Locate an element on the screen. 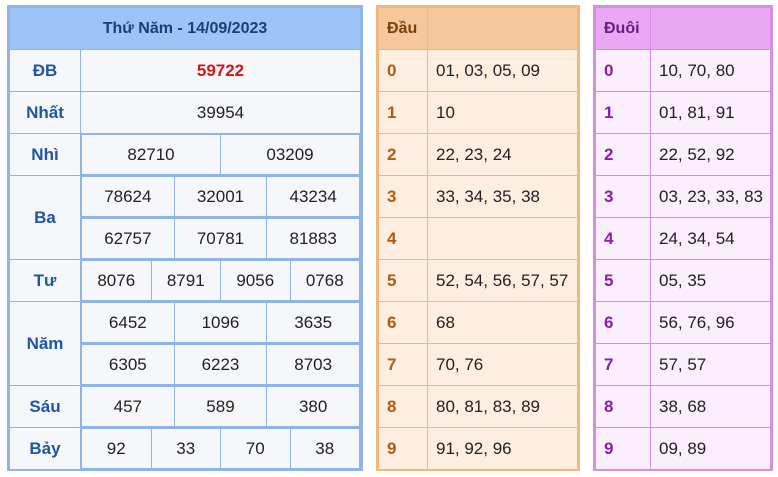 The width and height of the screenshot is (778, 477). head-digit: 7 is located at coordinates (403, 364).